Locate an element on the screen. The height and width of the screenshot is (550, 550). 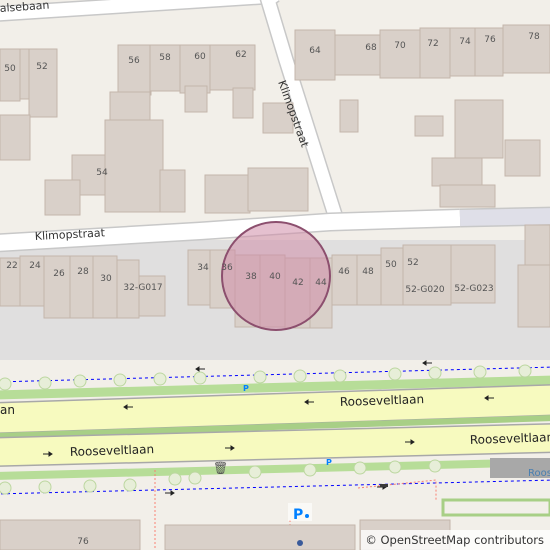
street-label-roosevelt-2: Rooseveltlaan is located at coordinates (112, 450).